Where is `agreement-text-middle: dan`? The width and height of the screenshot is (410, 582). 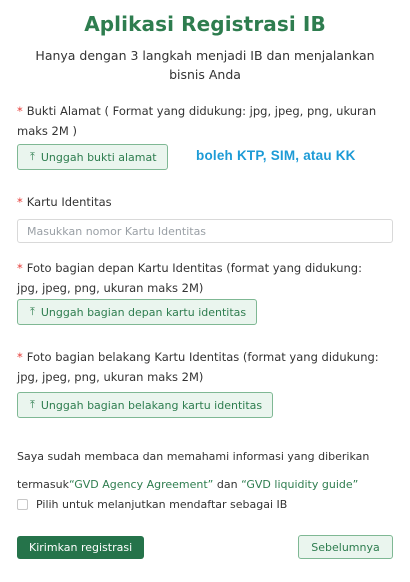 agreement-text-middle: dan is located at coordinates (227, 484).